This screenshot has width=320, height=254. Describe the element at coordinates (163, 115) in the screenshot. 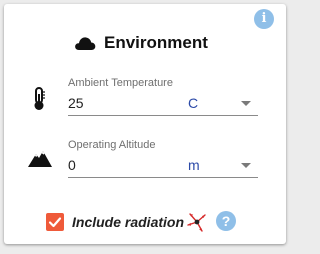

I see `ambient-temperature-underline` at that location.